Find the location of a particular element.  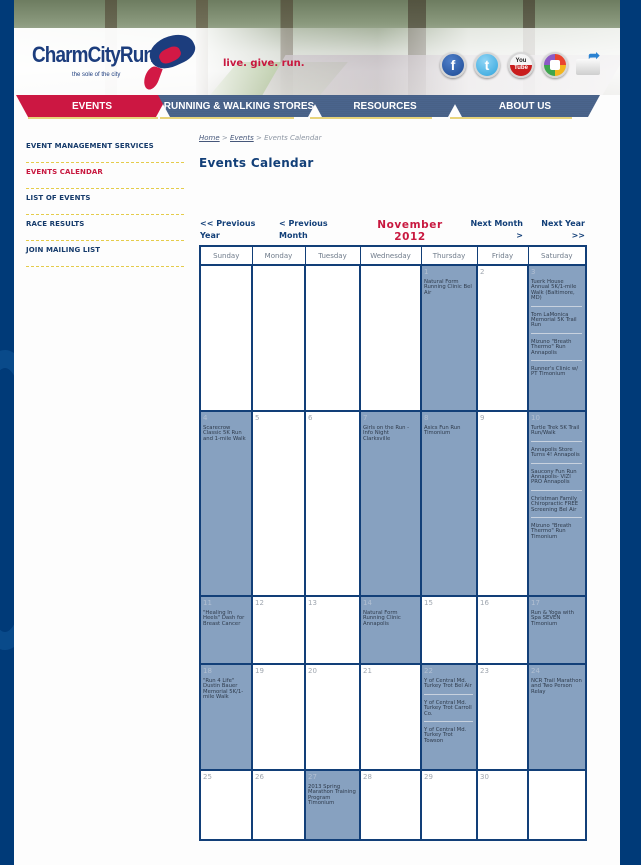

day-number: 16 is located at coordinates (484, 603).